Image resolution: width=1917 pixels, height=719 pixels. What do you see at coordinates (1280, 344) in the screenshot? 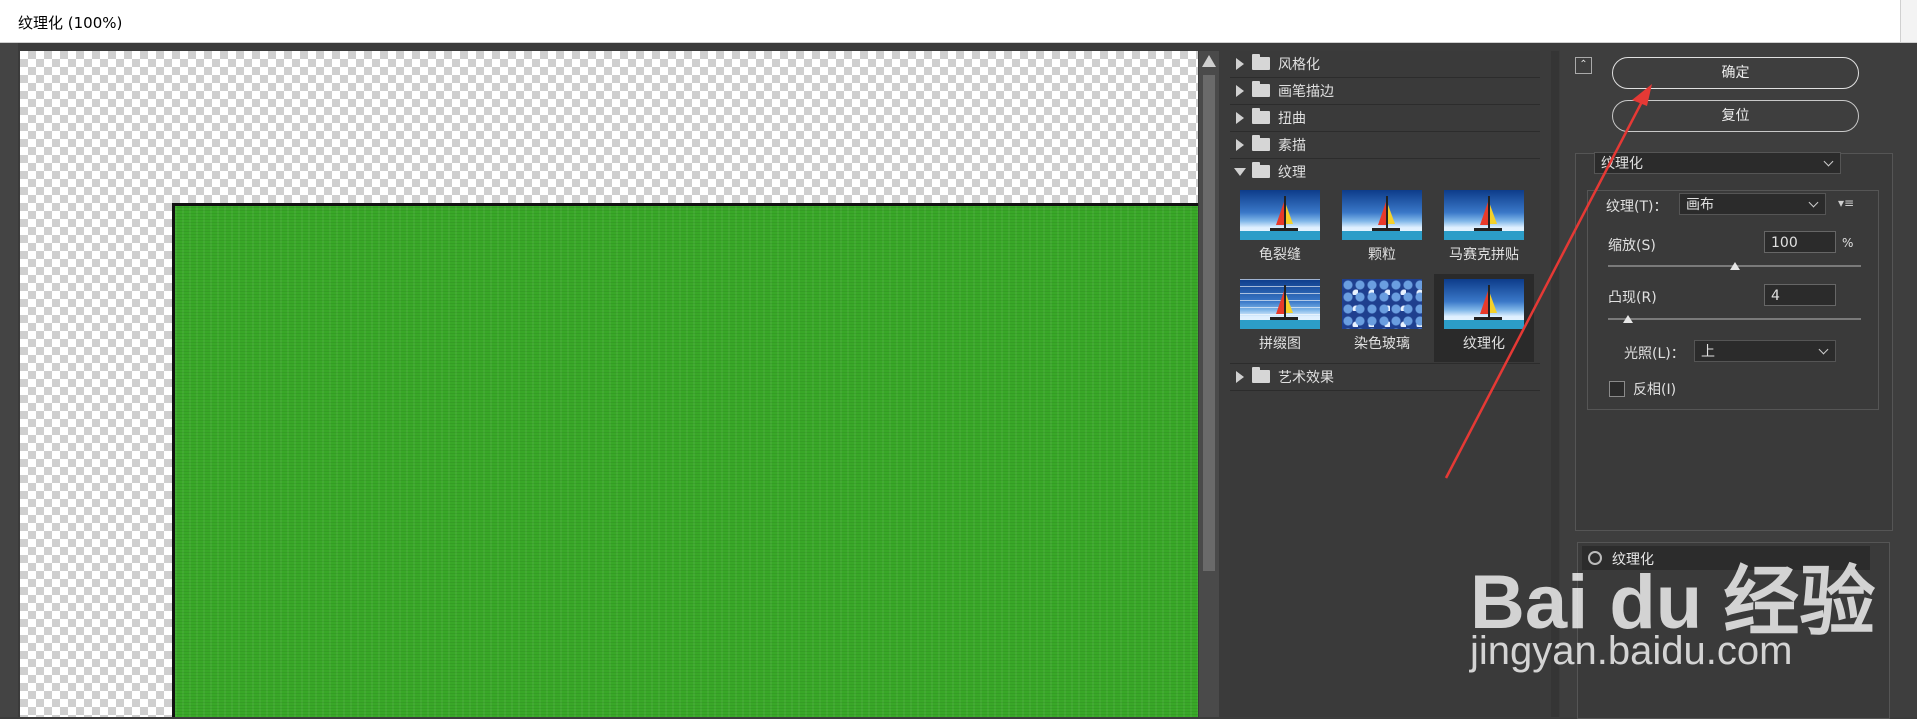
I see `filter-thumb-label: 拼缀图` at bounding box center [1280, 344].